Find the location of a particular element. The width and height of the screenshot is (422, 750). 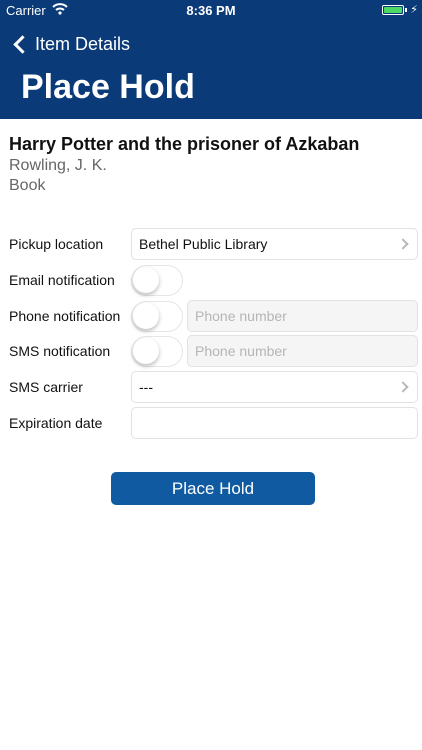

email-notification-toggle is located at coordinates (157, 280).